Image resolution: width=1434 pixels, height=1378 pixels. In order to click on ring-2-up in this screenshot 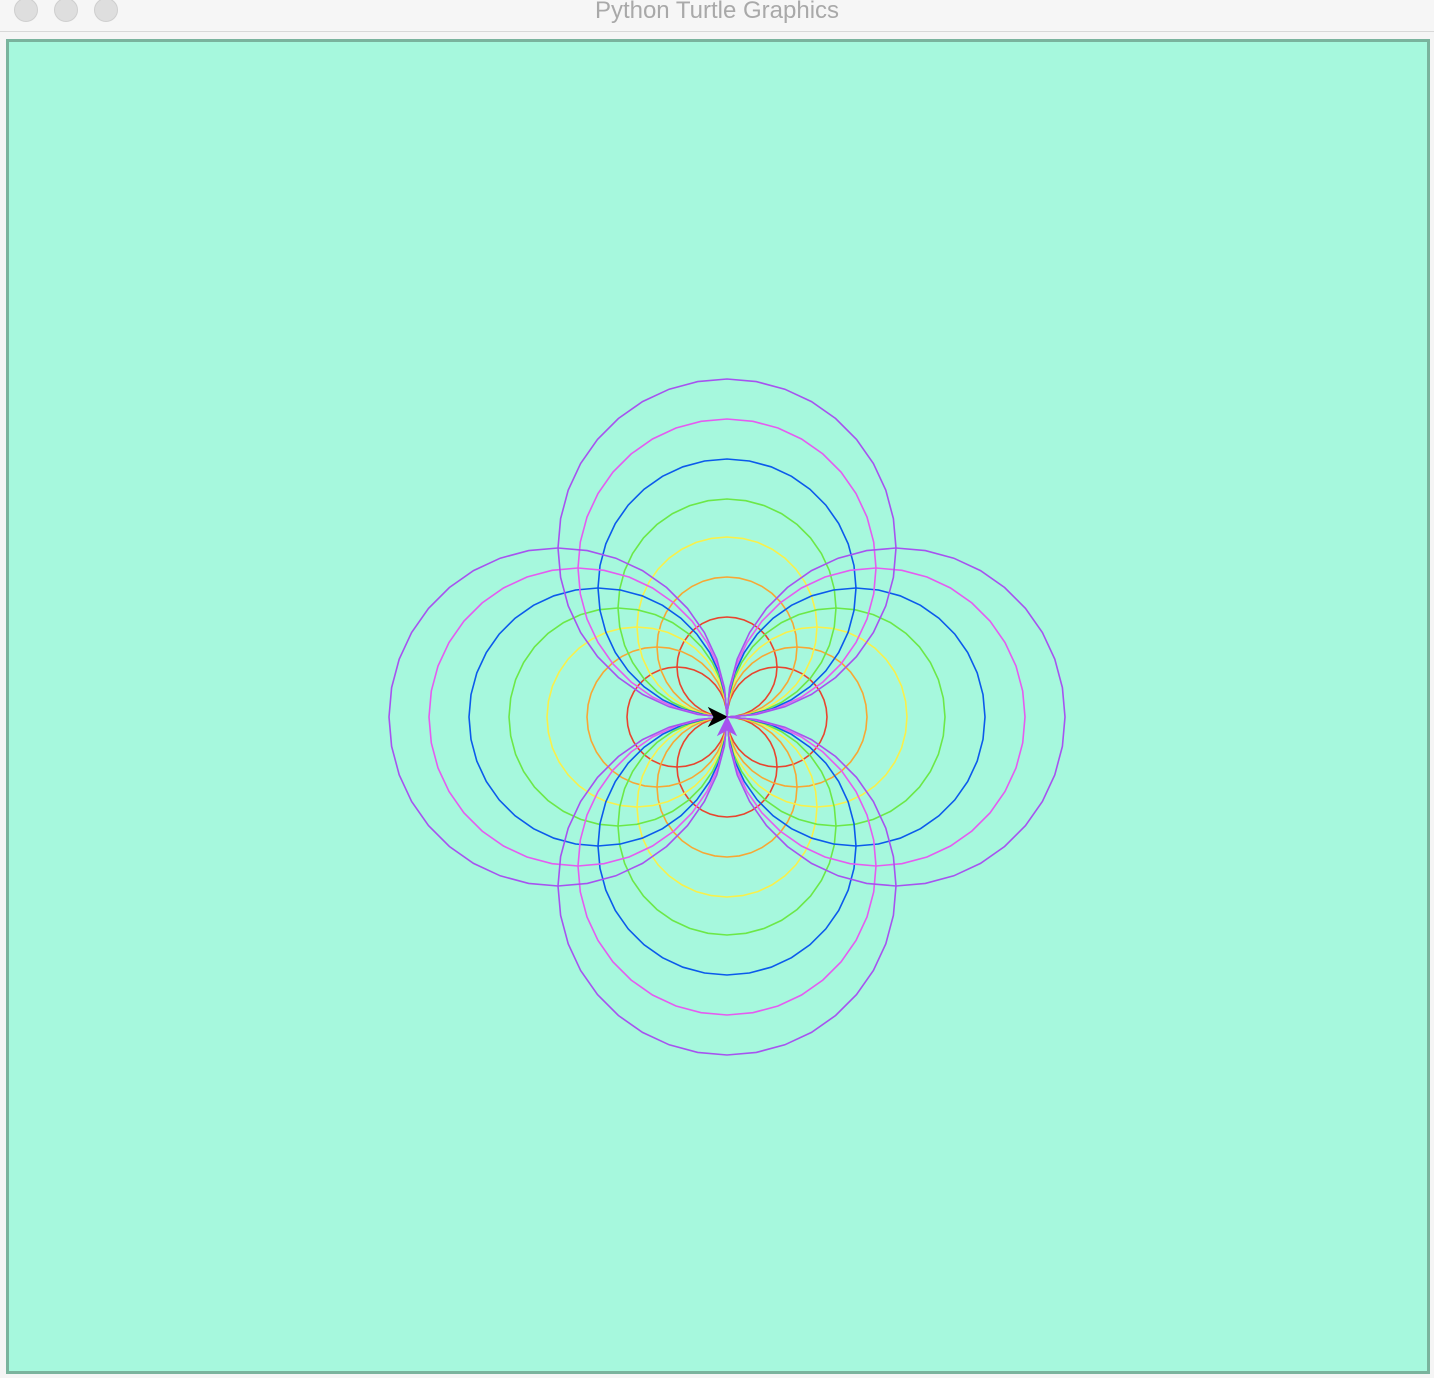, I will do `click(727, 627)`.